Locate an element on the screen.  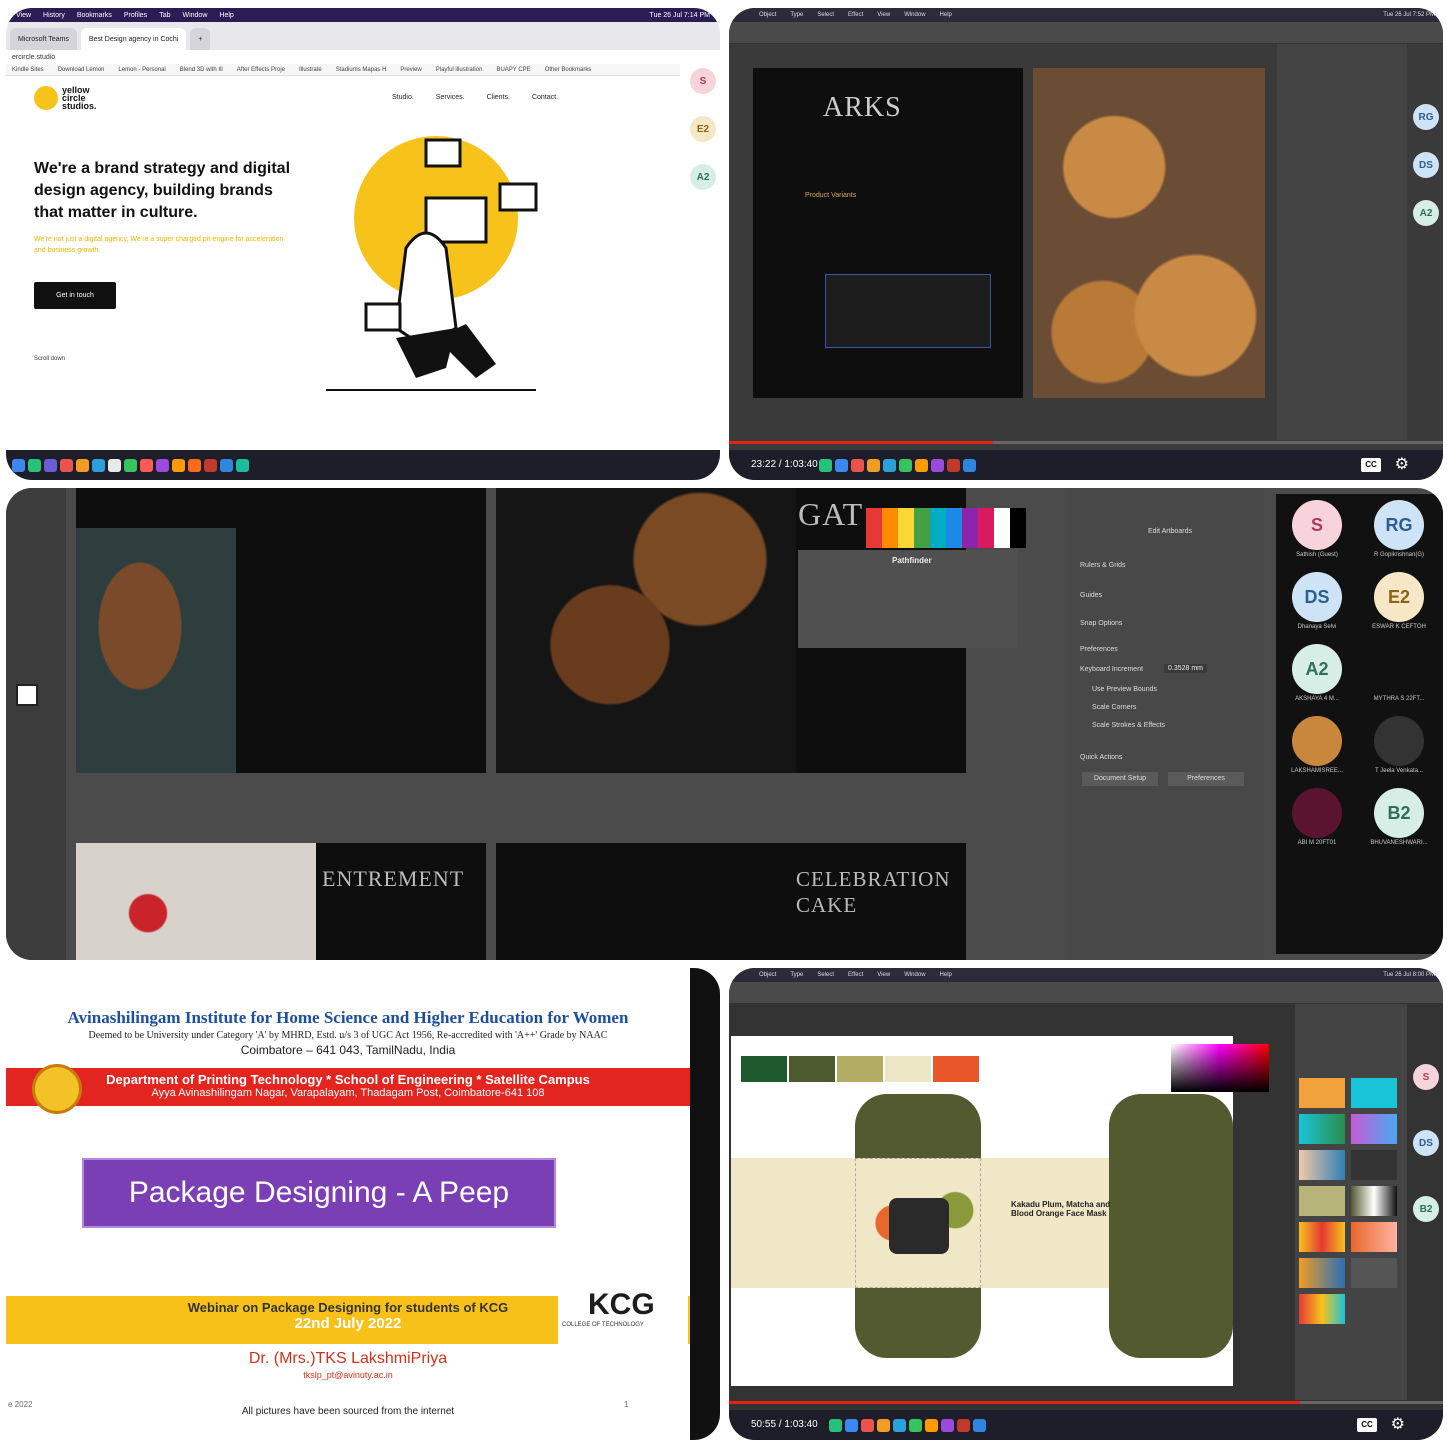
edit-artboards-button: Edit Artboards is located at coordinates (1170, 531).